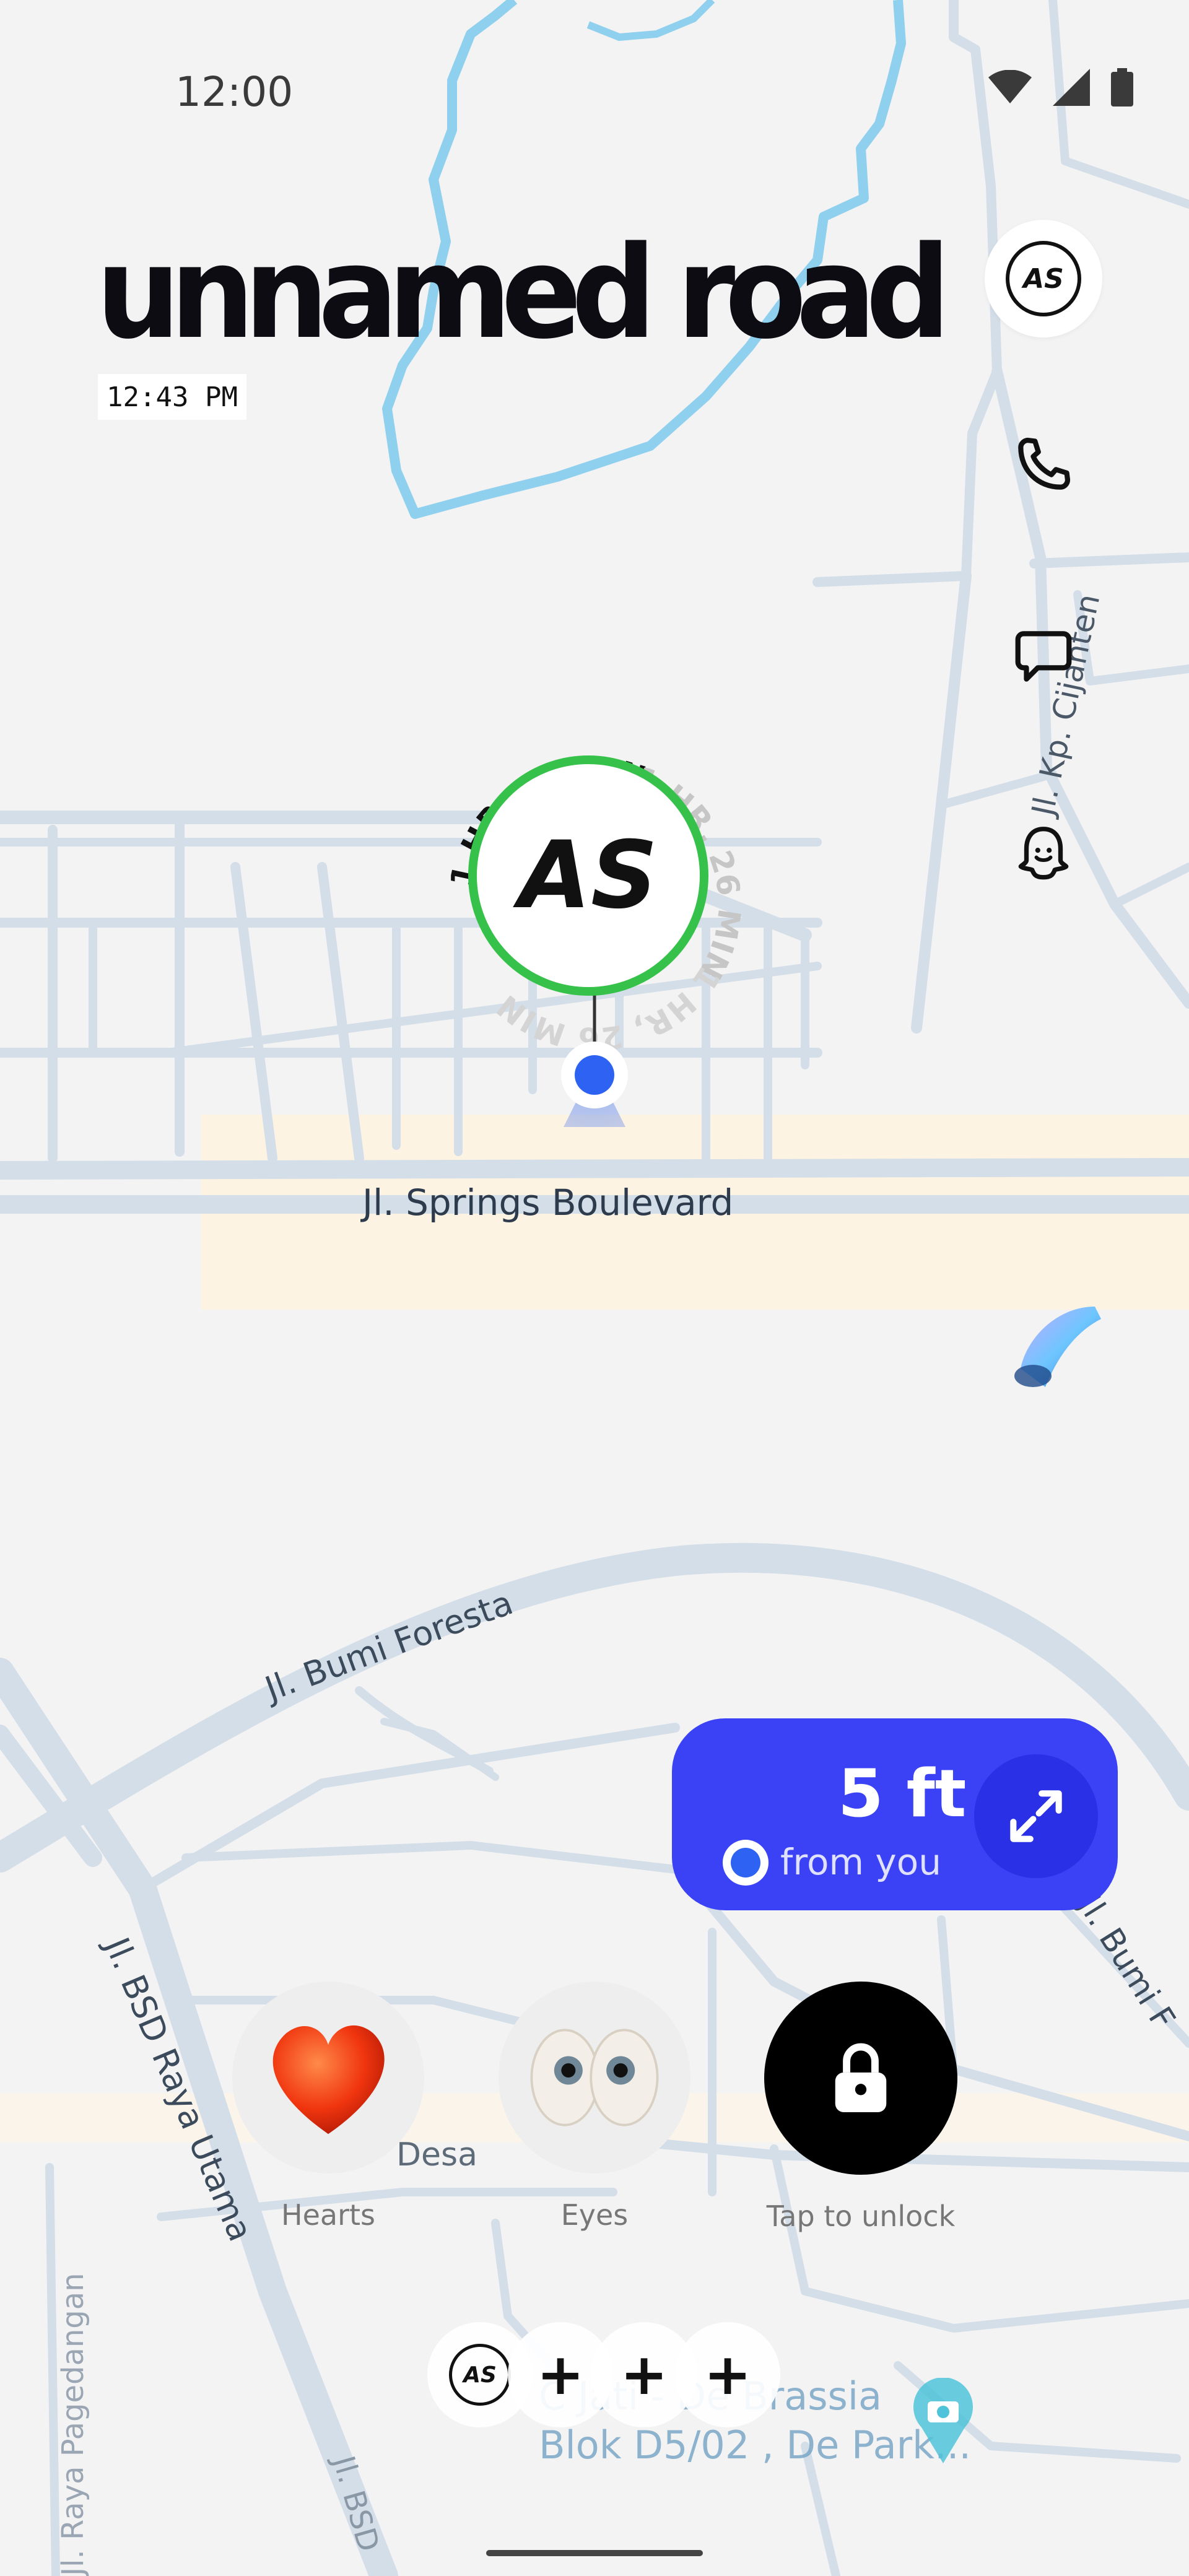  What do you see at coordinates (861, 2216) in the screenshot?
I see `unlock-label: Tap to unlock` at bounding box center [861, 2216].